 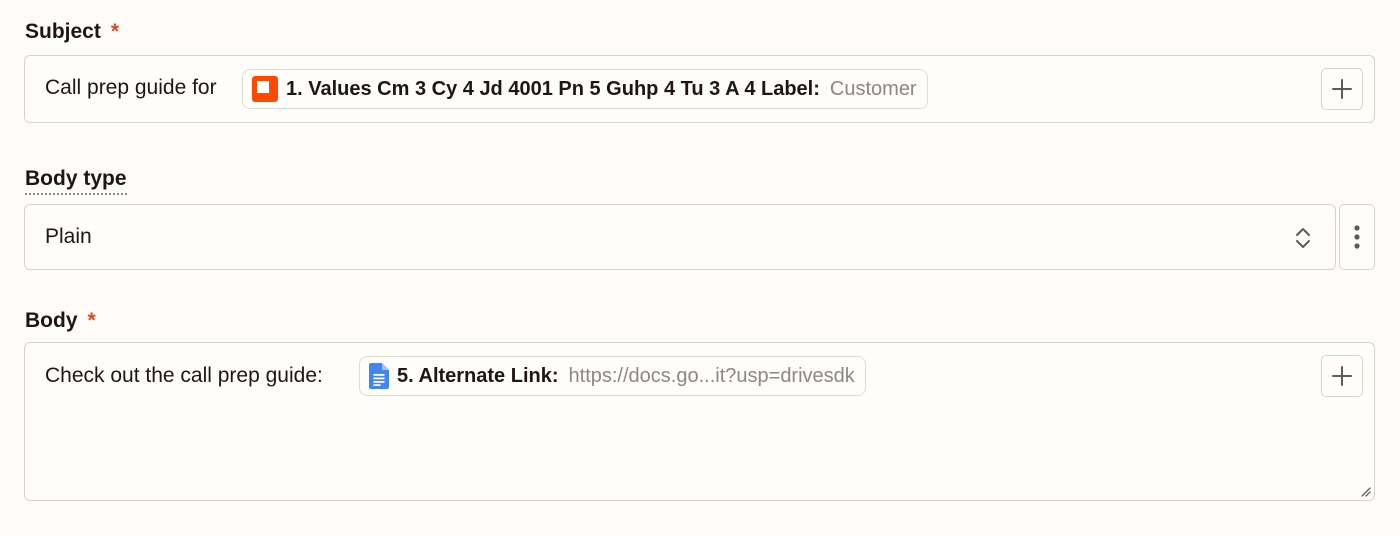 I want to click on body-type-select: Plain, so click(x=680, y=237).